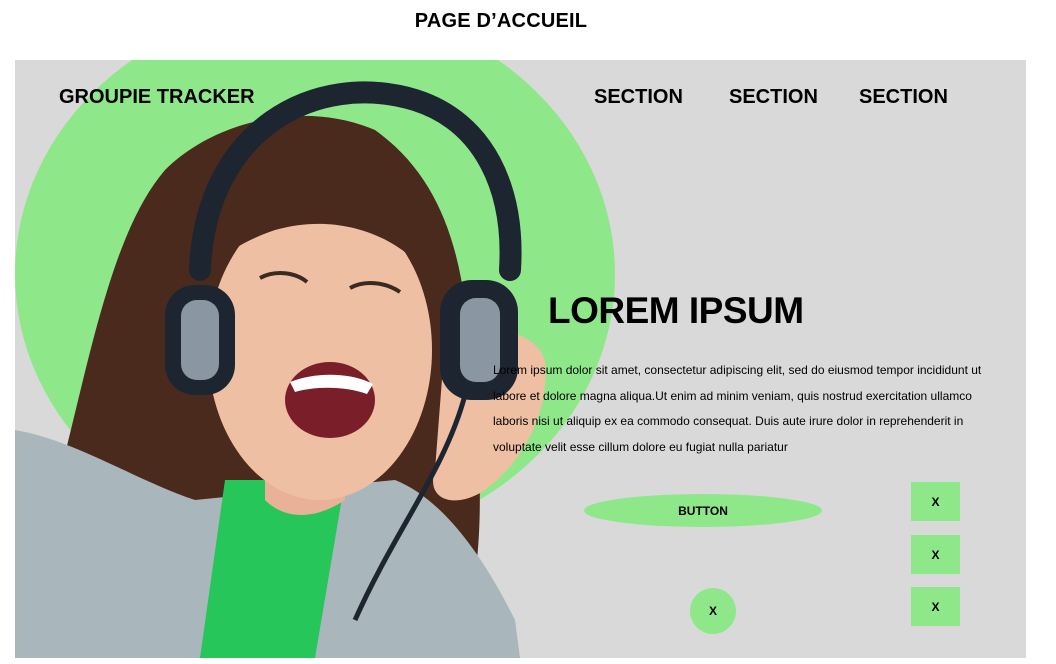 The image size is (1056, 664). What do you see at coordinates (638, 97) in the screenshot?
I see `nav-section-1: SECTION` at bounding box center [638, 97].